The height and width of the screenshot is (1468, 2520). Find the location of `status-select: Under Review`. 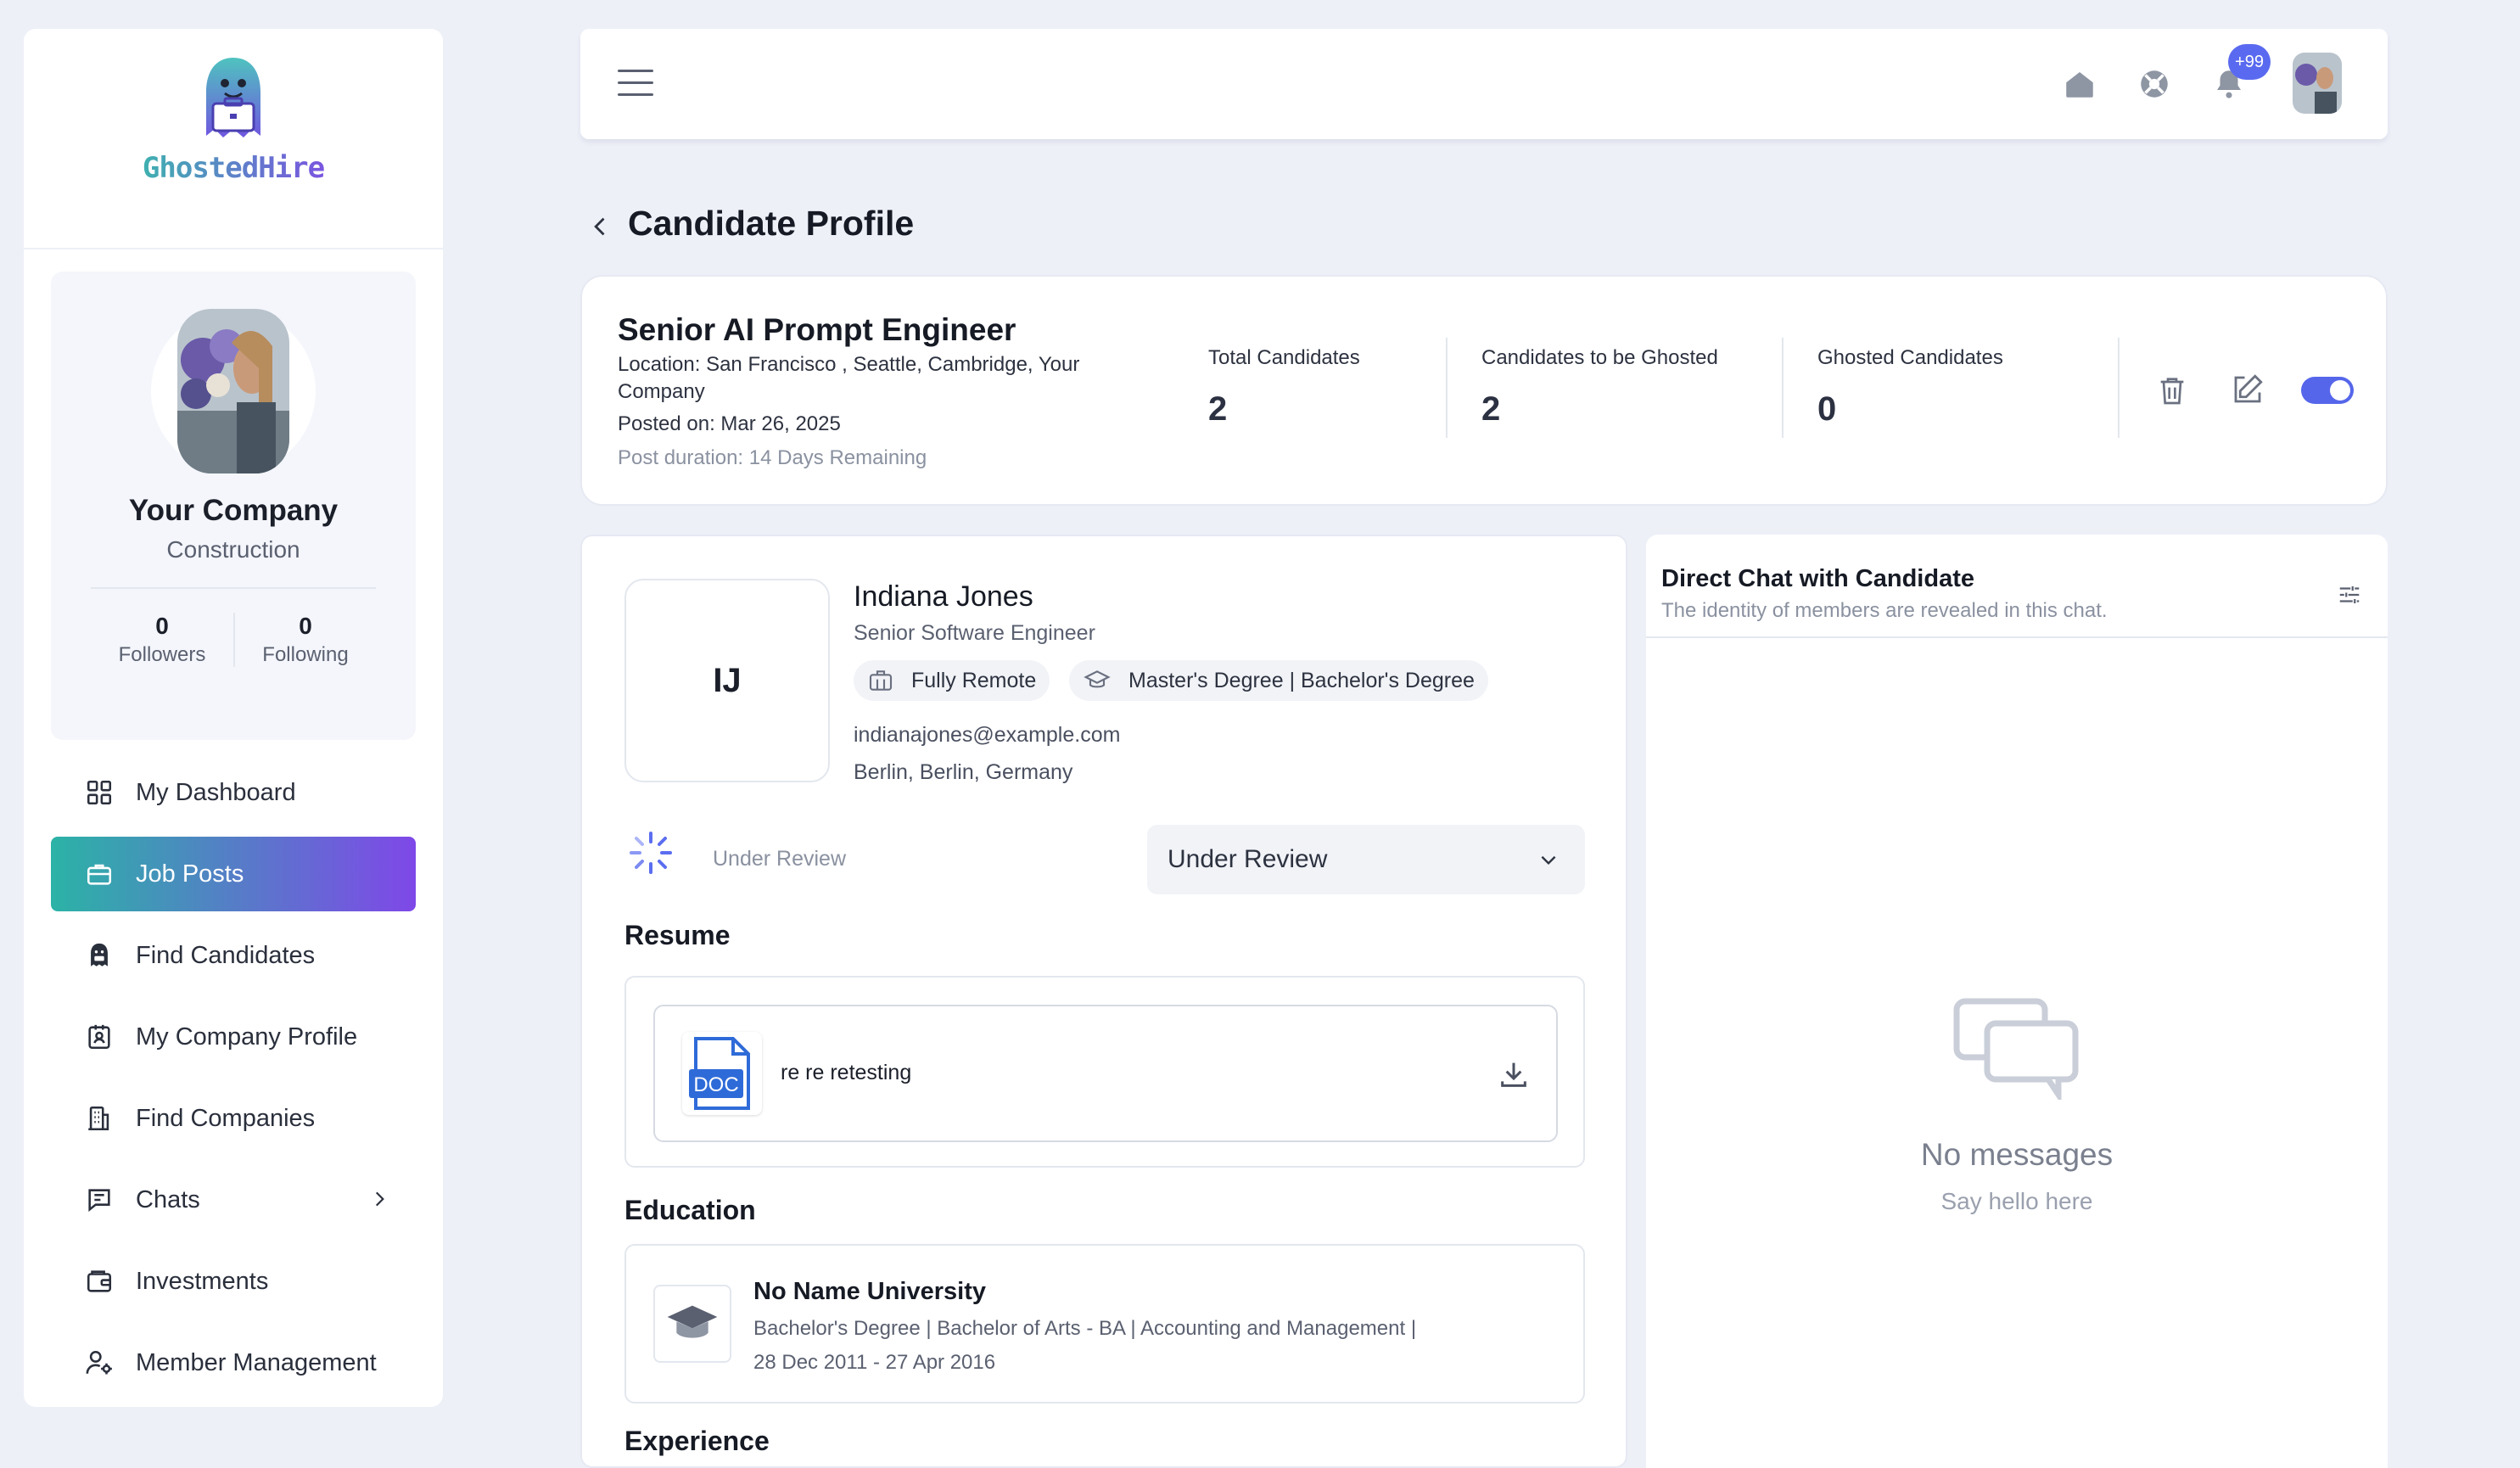

status-select: Under Review is located at coordinates (1366, 859).